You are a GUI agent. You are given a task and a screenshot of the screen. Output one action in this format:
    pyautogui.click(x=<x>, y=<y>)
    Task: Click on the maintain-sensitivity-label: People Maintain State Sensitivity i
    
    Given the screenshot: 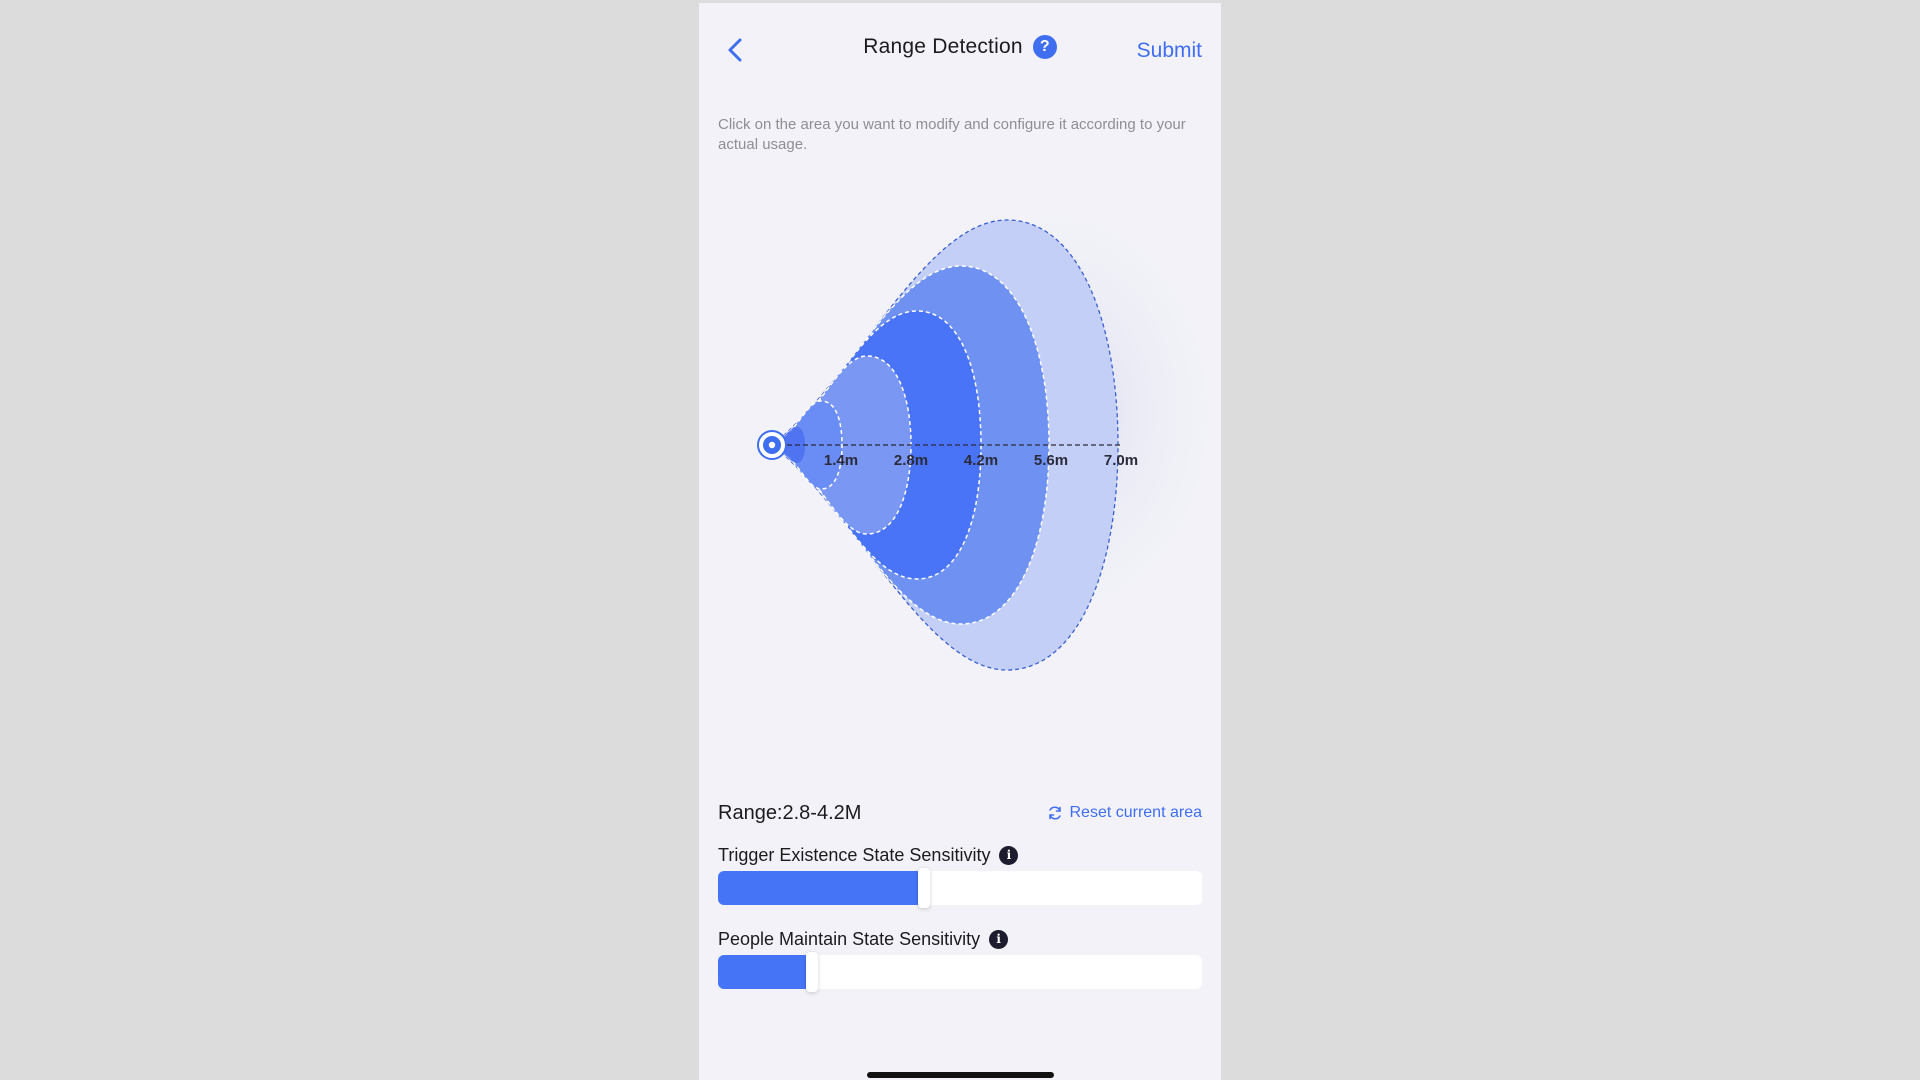 What is the action you would take?
    pyautogui.click(x=863, y=939)
    